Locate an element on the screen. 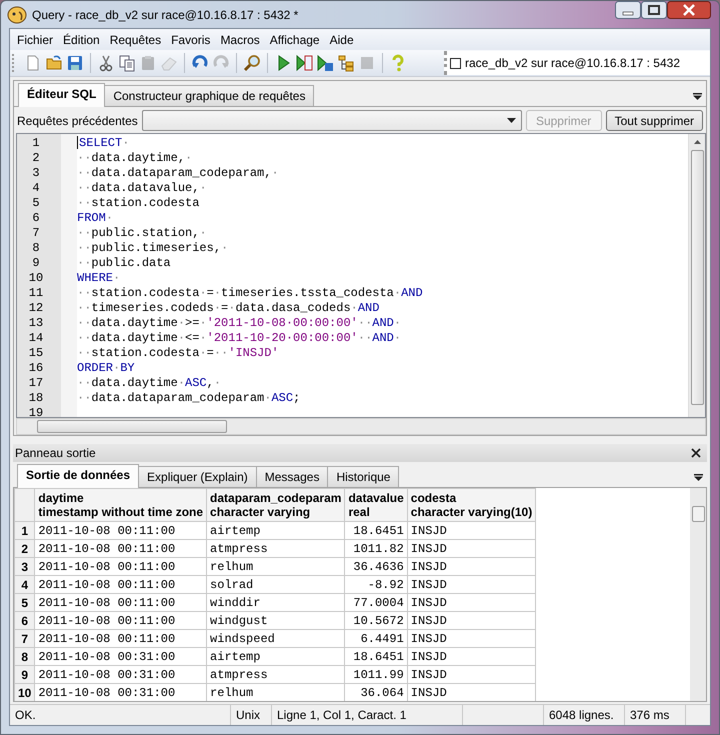  tab: Éditeur SQL is located at coordinates (62, 95).